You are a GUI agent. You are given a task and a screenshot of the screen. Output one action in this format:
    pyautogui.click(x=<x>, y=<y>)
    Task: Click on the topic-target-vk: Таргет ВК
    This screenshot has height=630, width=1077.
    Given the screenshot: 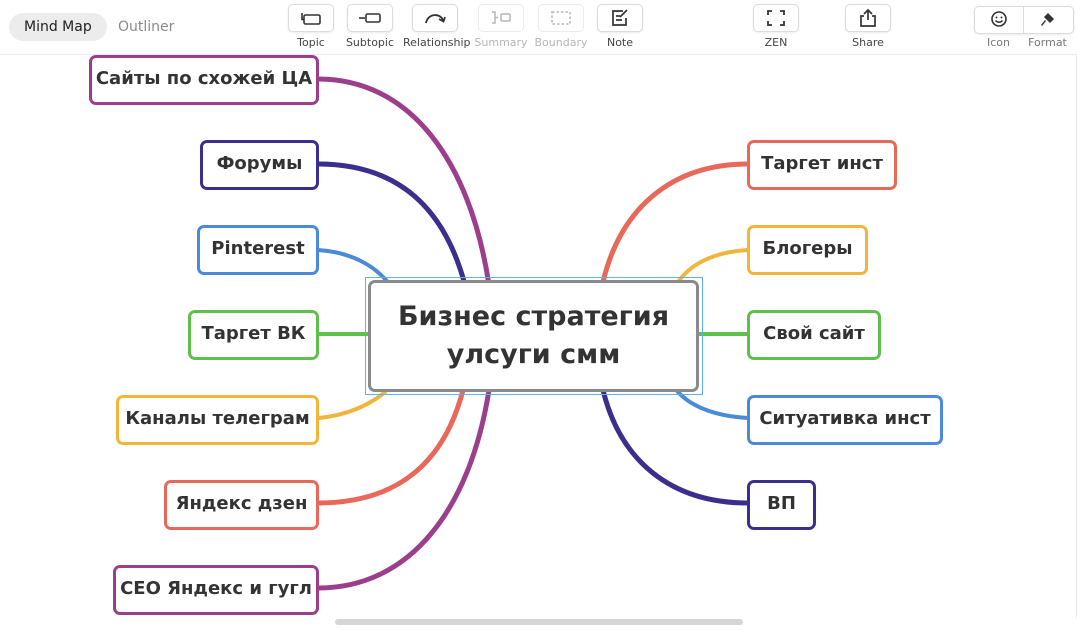 What is the action you would take?
    pyautogui.click(x=253, y=335)
    